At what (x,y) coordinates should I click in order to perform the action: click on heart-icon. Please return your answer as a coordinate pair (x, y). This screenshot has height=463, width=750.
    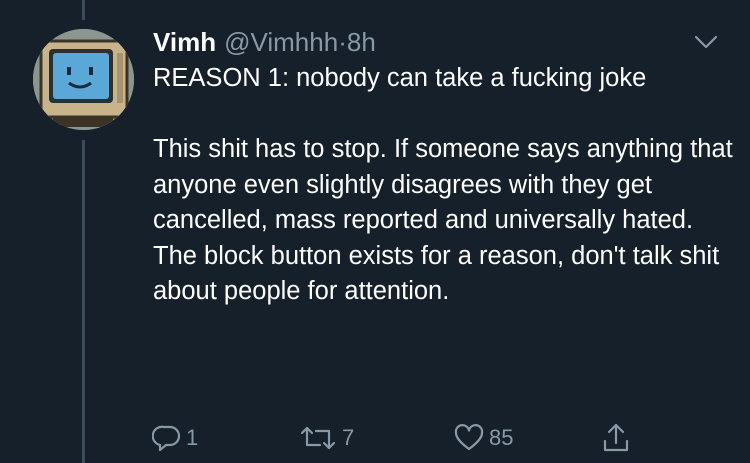
    Looking at the image, I should click on (469, 437).